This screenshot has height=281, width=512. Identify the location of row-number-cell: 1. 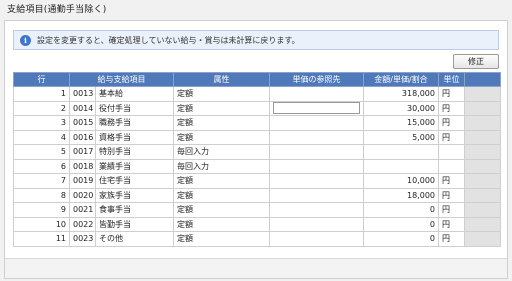
(41, 94).